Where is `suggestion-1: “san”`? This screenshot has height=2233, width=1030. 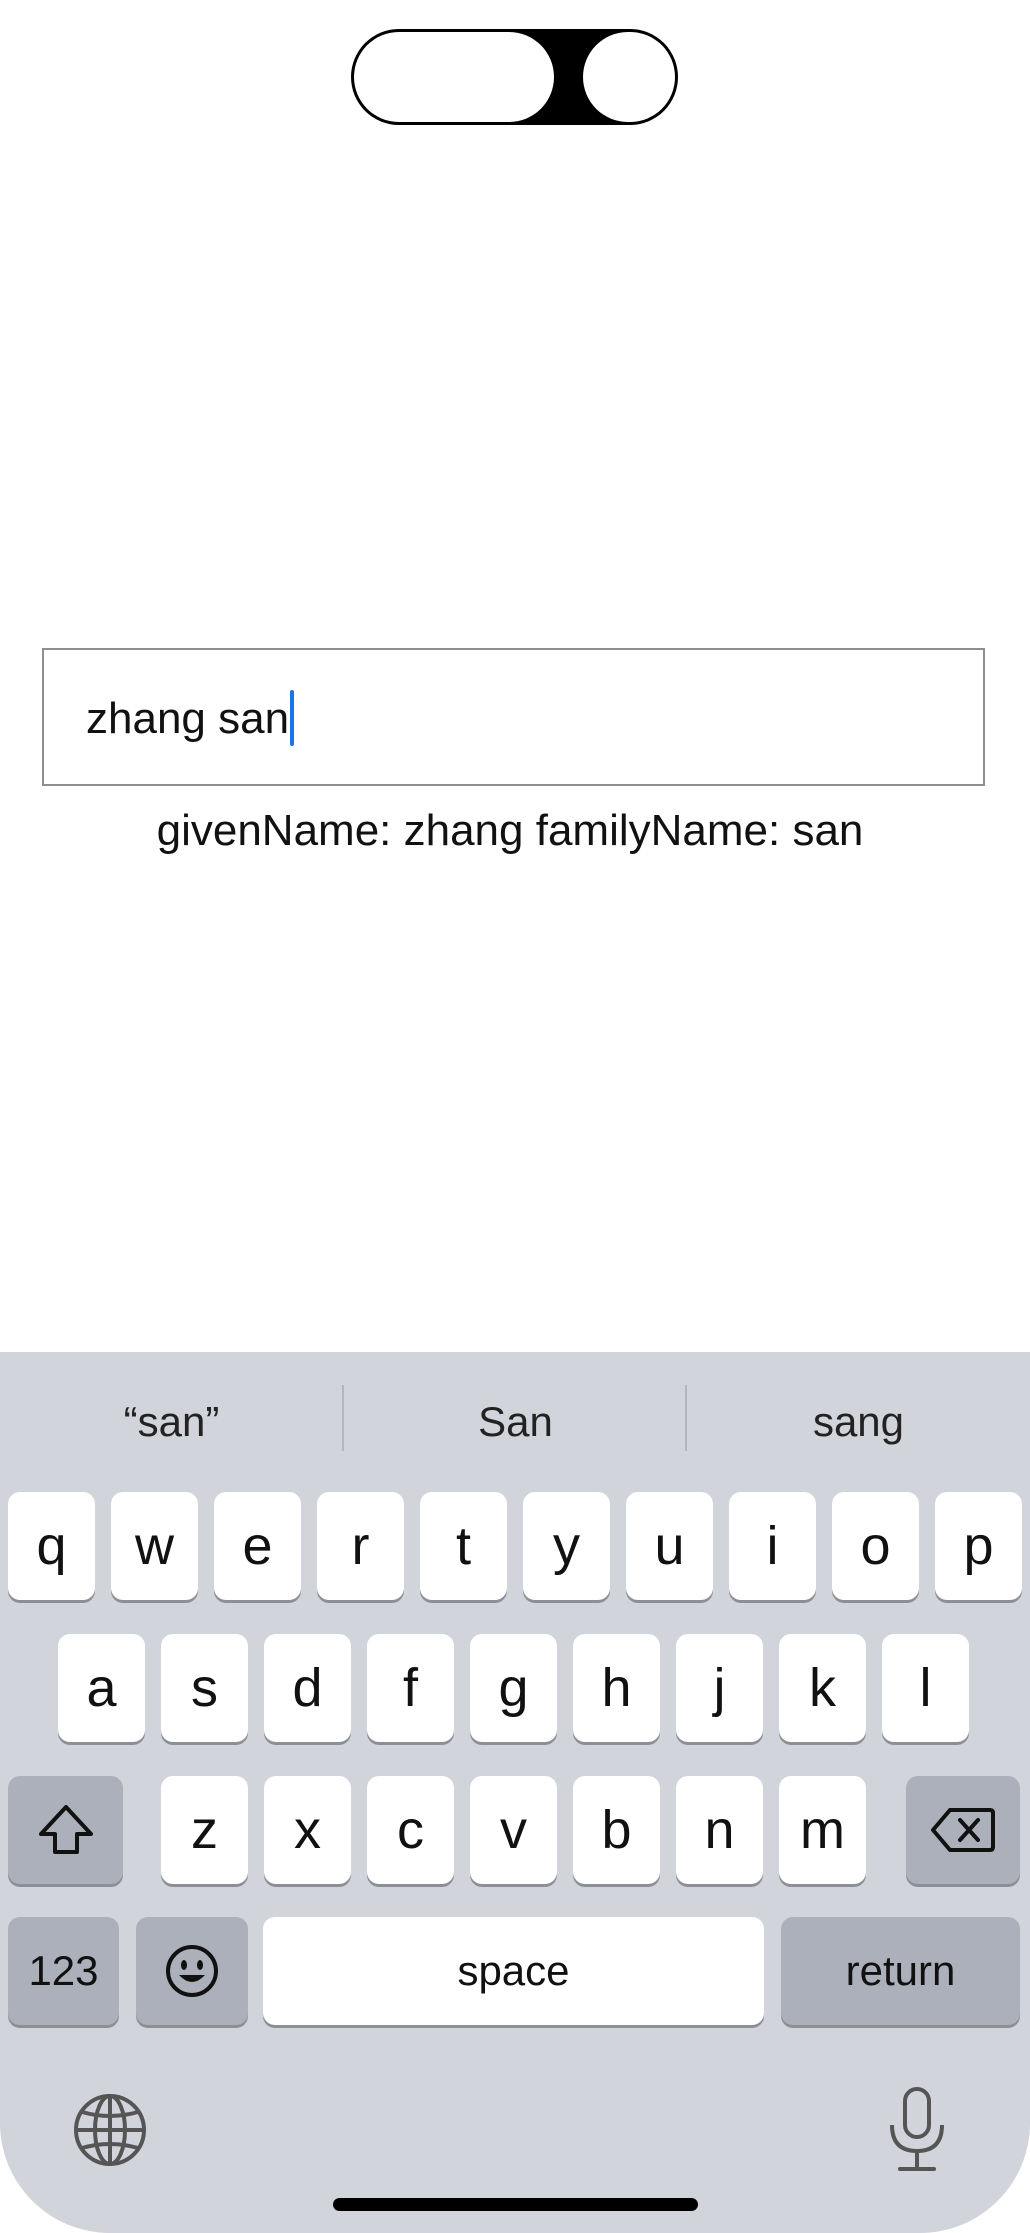 suggestion-1: “san” is located at coordinates (171, 1422).